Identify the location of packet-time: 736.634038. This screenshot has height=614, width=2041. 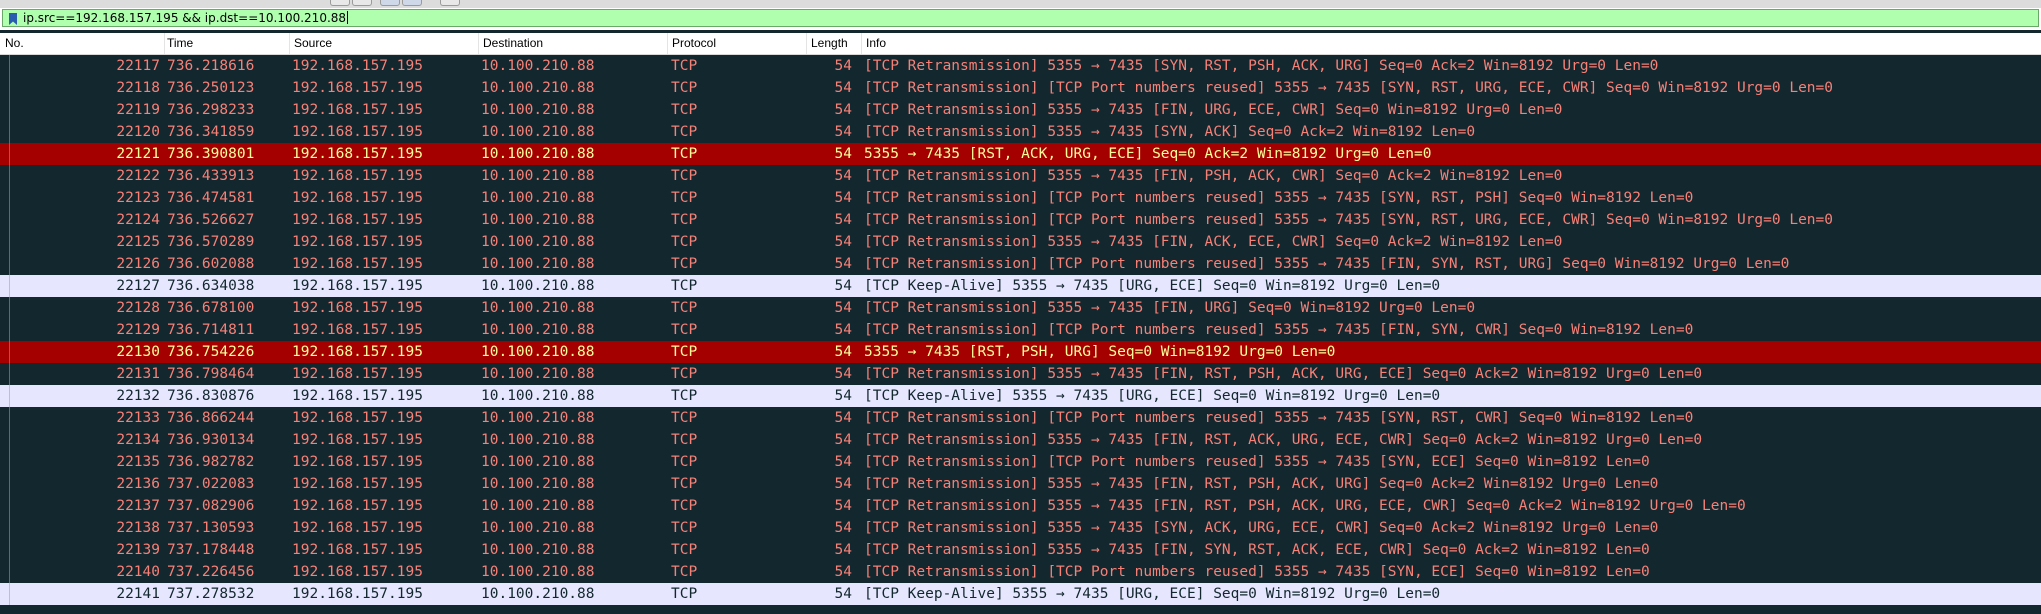
(211, 286).